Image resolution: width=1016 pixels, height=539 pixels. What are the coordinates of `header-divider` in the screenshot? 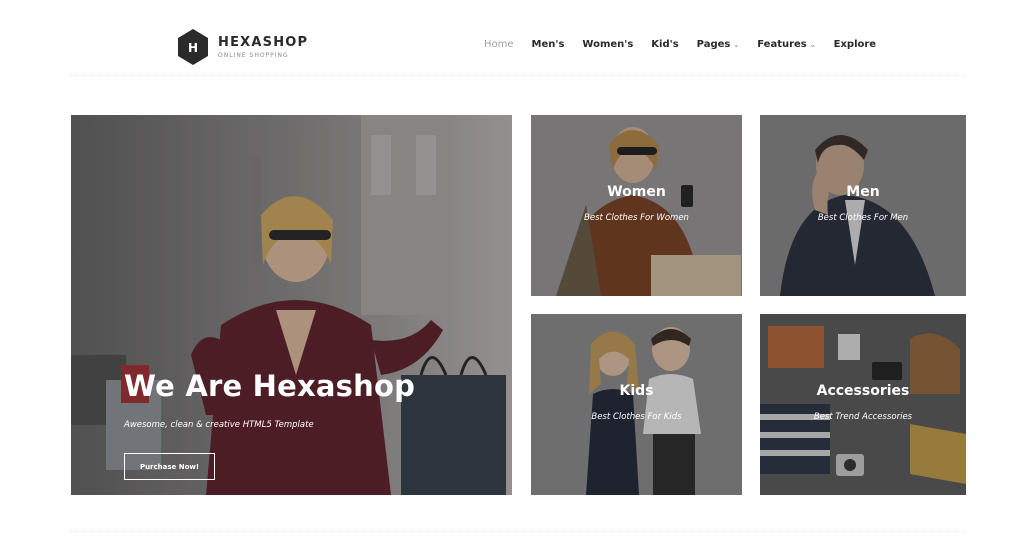 It's located at (517, 75).